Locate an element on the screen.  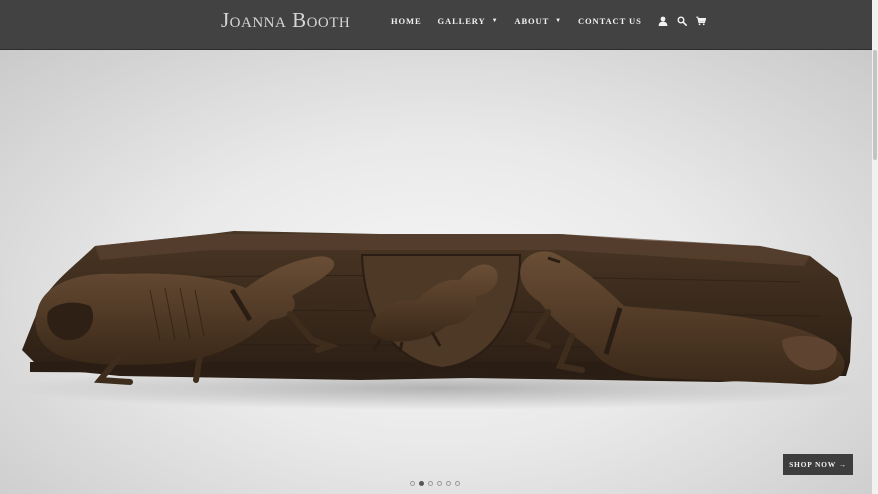
slide-dot-active is located at coordinates (421, 483).